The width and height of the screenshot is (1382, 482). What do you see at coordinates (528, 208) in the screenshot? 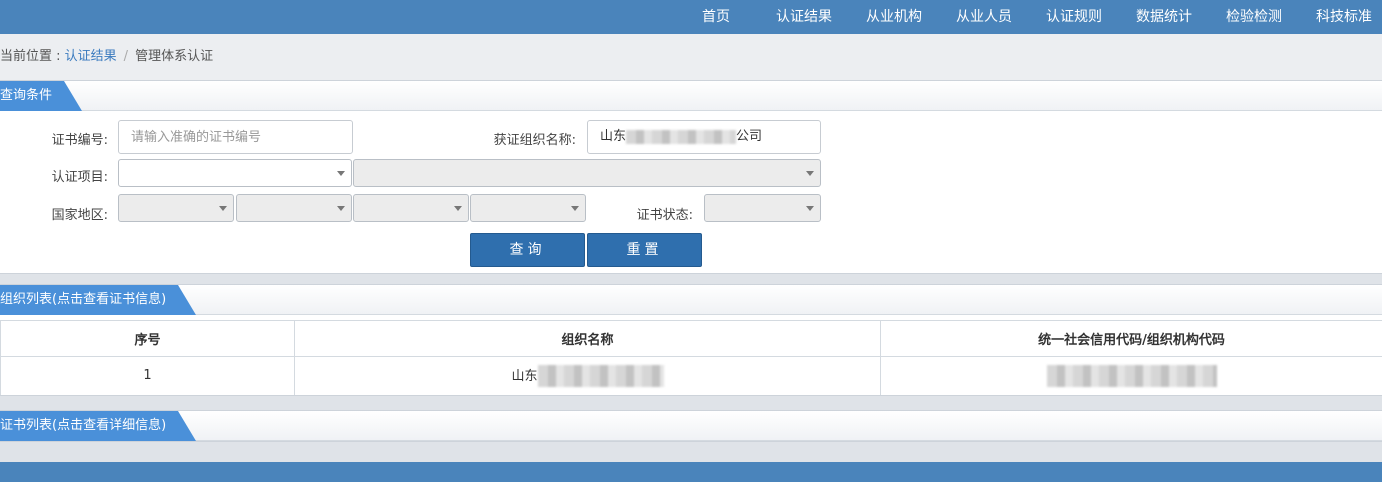
I see `region-select-district` at bounding box center [528, 208].